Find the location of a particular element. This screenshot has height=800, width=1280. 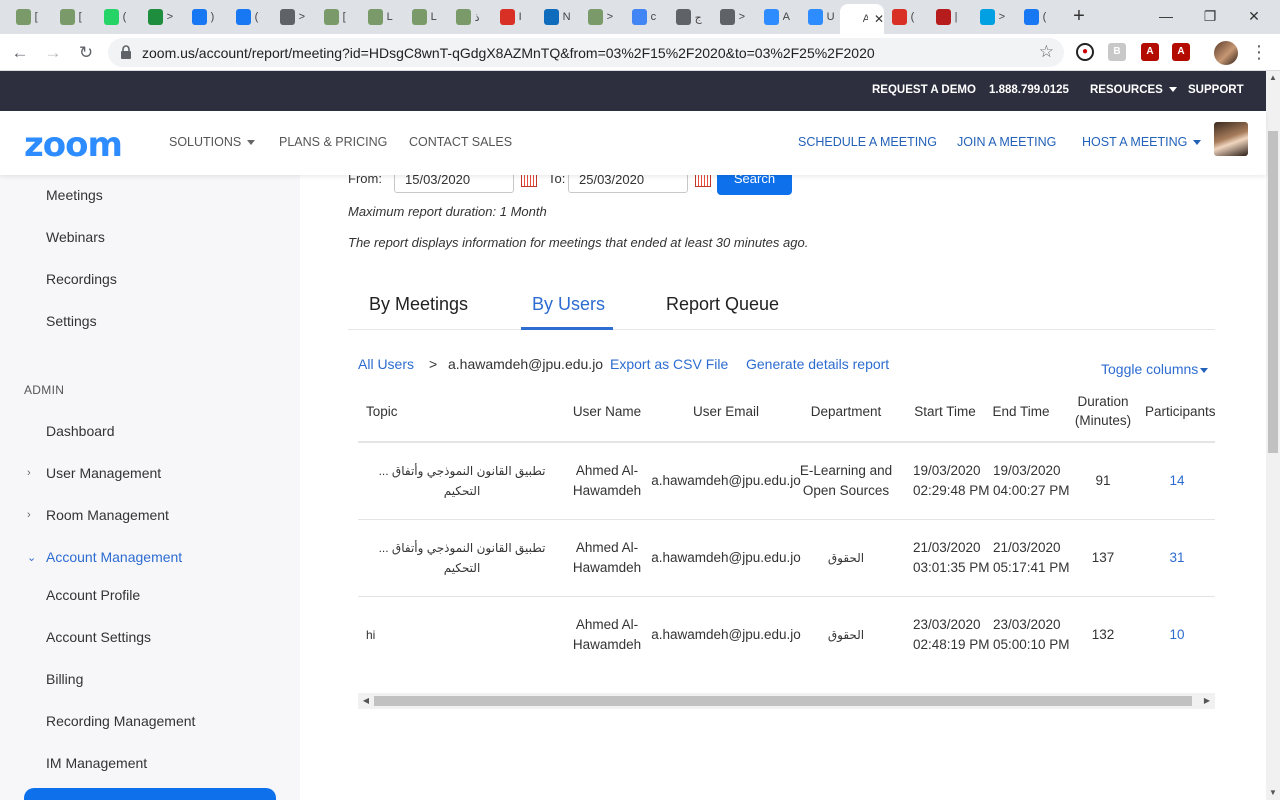

extension-acrobat-icon: A is located at coordinates (1181, 52).